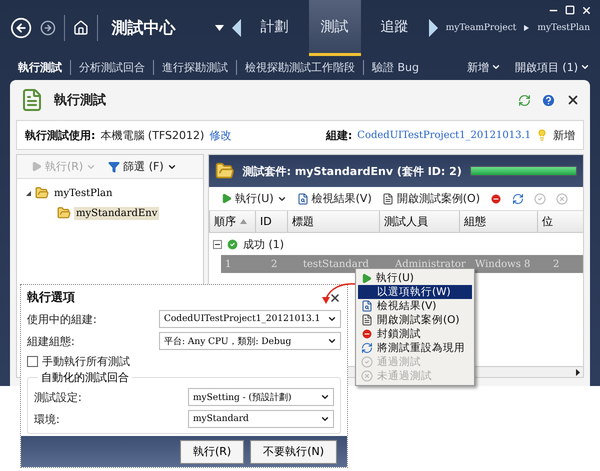  I want to click on breadcrumb-separator-icon, so click(527, 28).